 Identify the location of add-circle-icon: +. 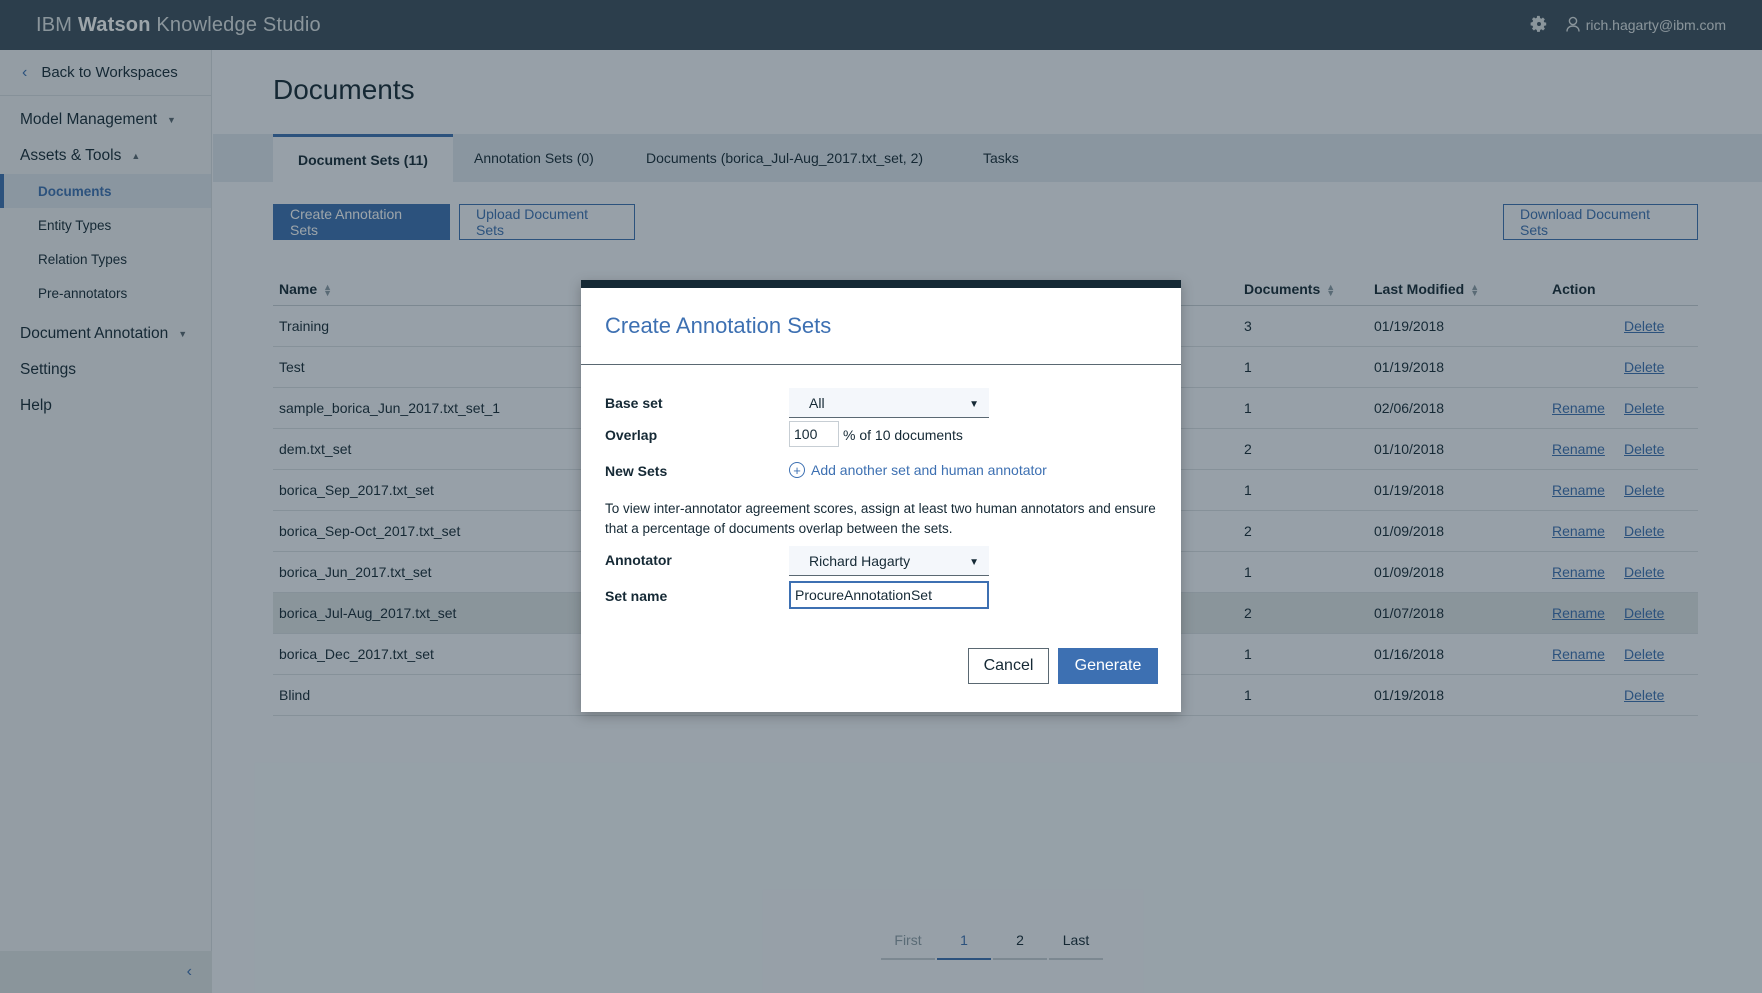
(797, 470).